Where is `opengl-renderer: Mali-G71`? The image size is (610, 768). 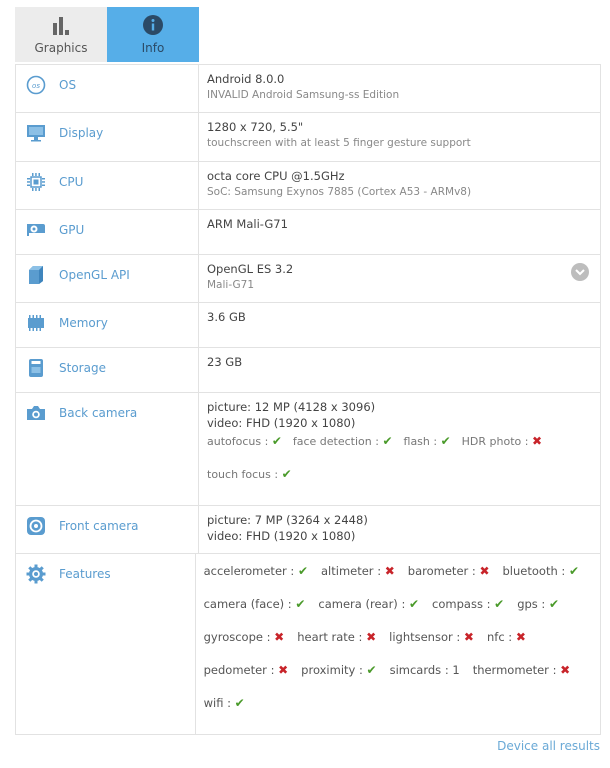 opengl-renderer: Mali-G71 is located at coordinates (230, 285).